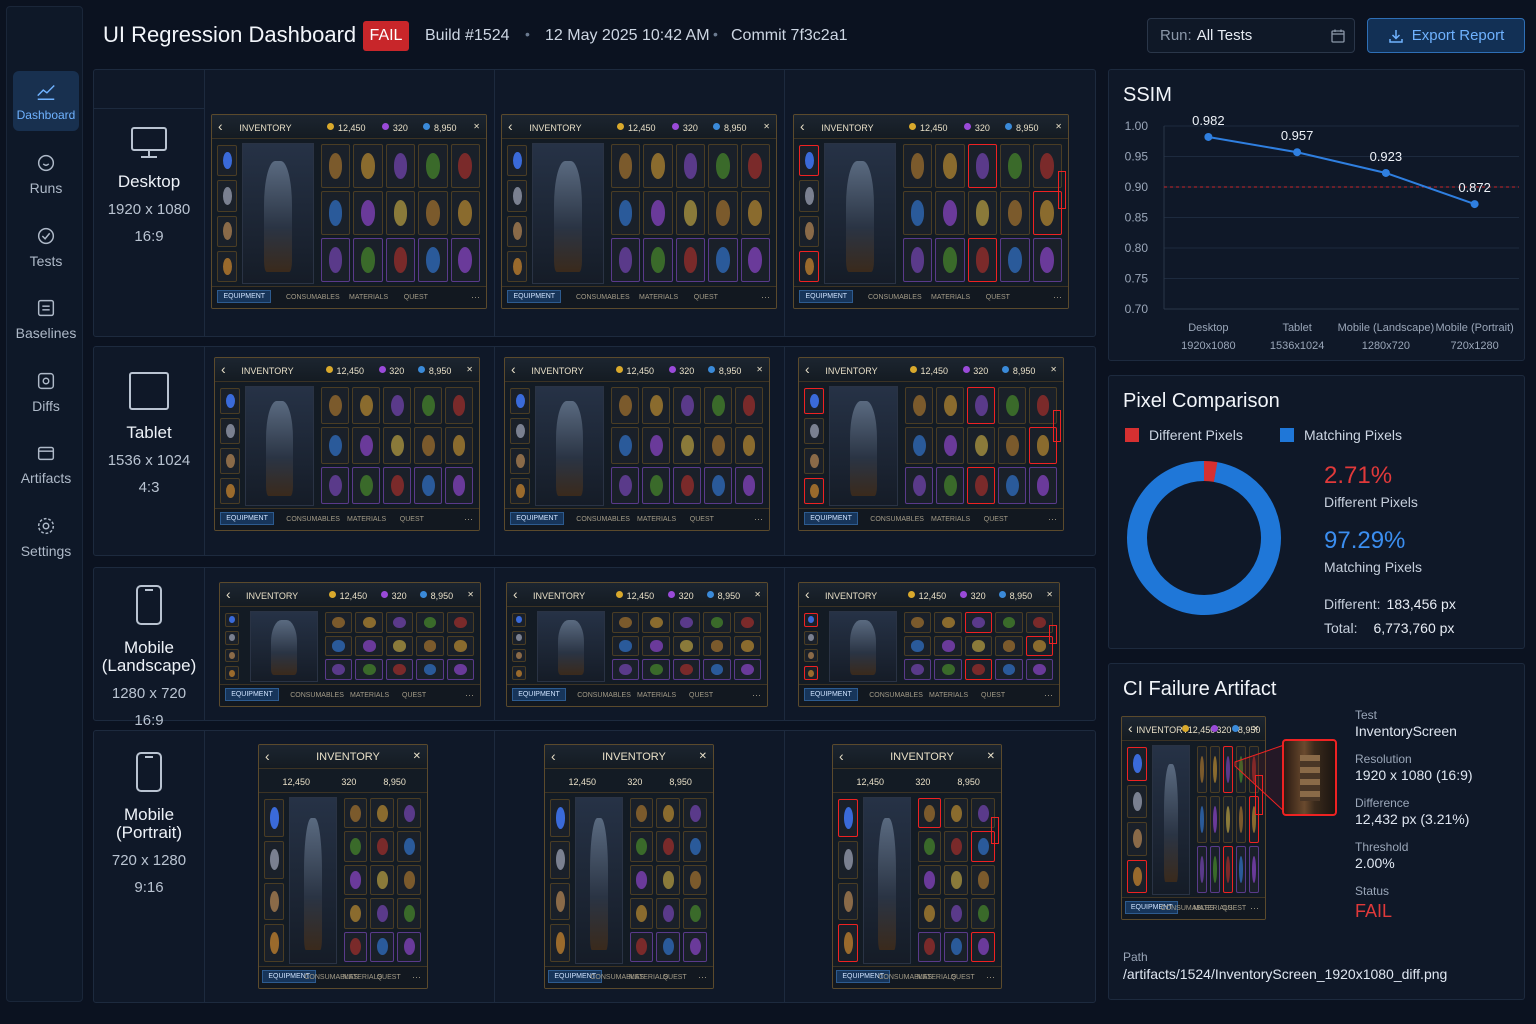  What do you see at coordinates (46, 174) in the screenshot?
I see `sidebar-item-runs: Runs` at bounding box center [46, 174].